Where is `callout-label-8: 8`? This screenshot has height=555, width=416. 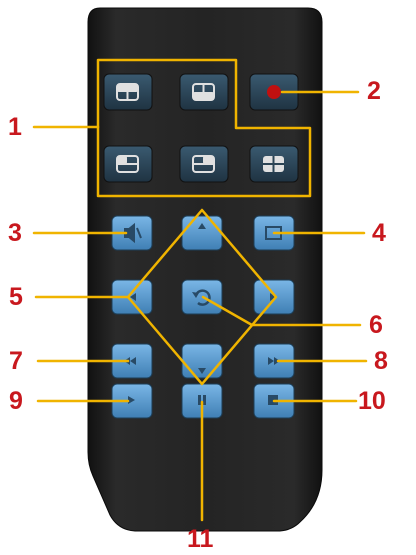 callout-label-8: 8 is located at coordinates (381, 361).